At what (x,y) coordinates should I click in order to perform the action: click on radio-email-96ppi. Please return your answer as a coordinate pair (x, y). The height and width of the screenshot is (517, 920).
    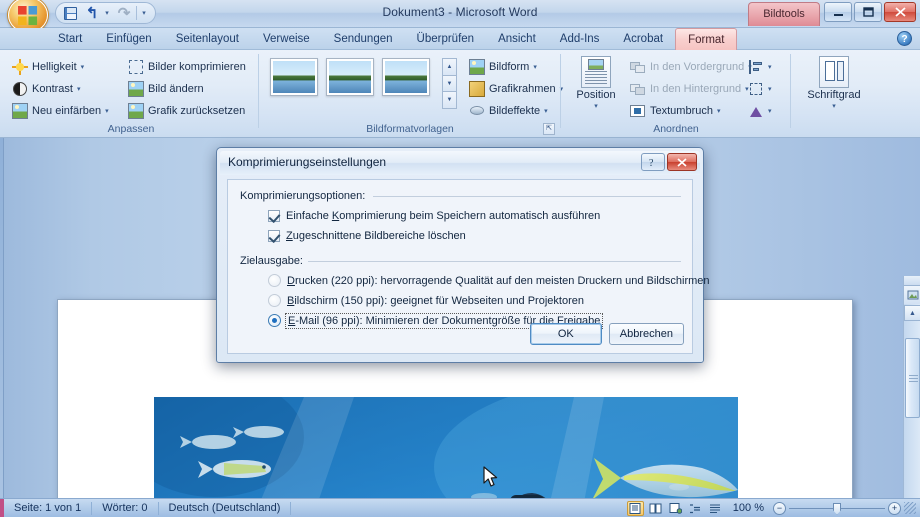
    Looking at the image, I should click on (274, 320).